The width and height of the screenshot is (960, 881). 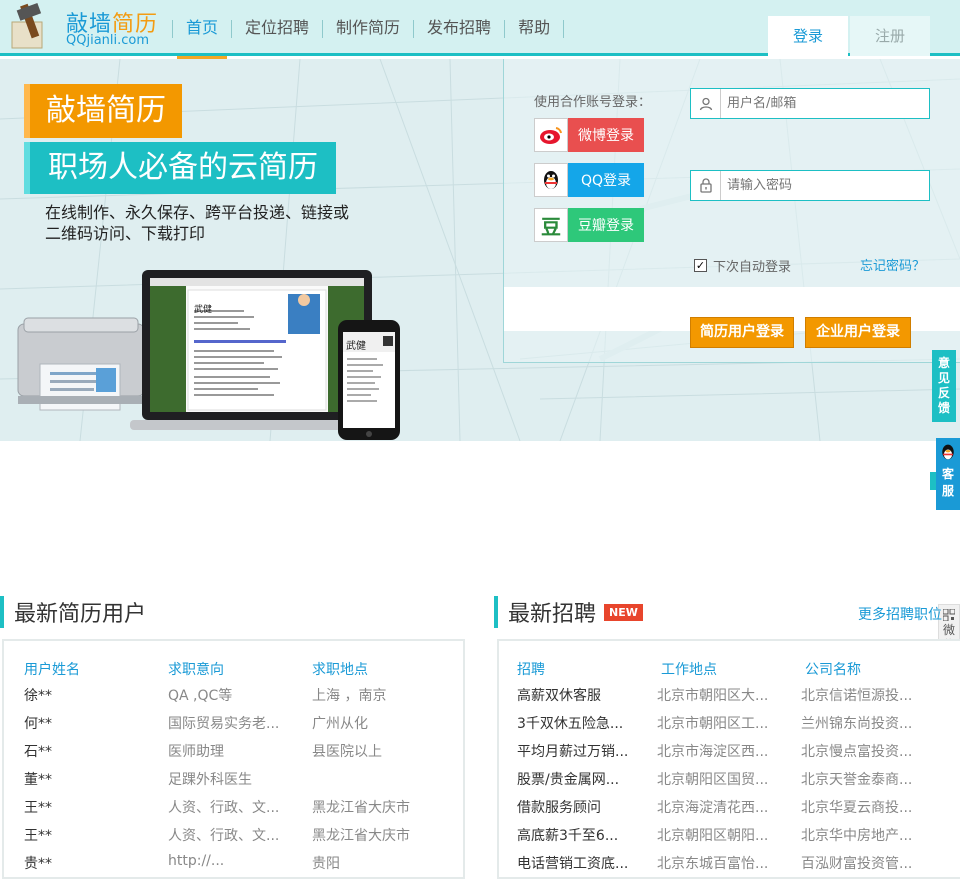 What do you see at coordinates (822, 185) in the screenshot?
I see `password-input` at bounding box center [822, 185].